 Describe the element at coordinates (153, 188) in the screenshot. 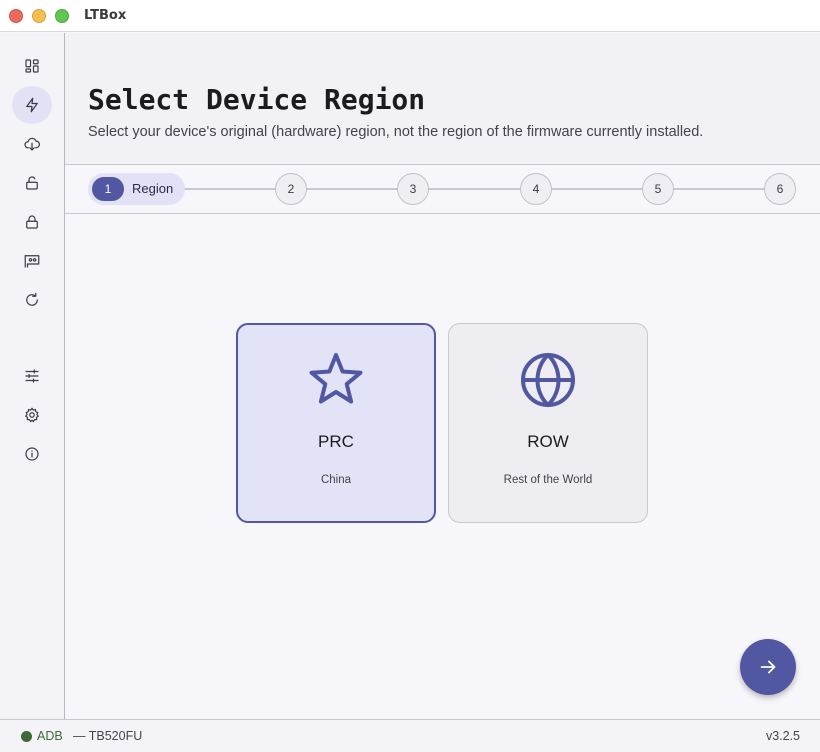

I see `step-label: Region` at that location.